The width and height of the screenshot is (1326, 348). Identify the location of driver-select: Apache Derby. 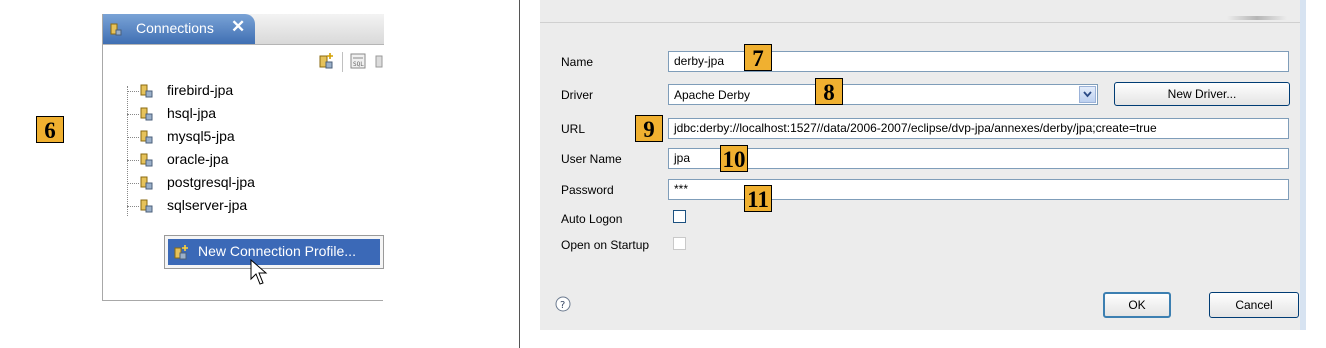
(883, 94).